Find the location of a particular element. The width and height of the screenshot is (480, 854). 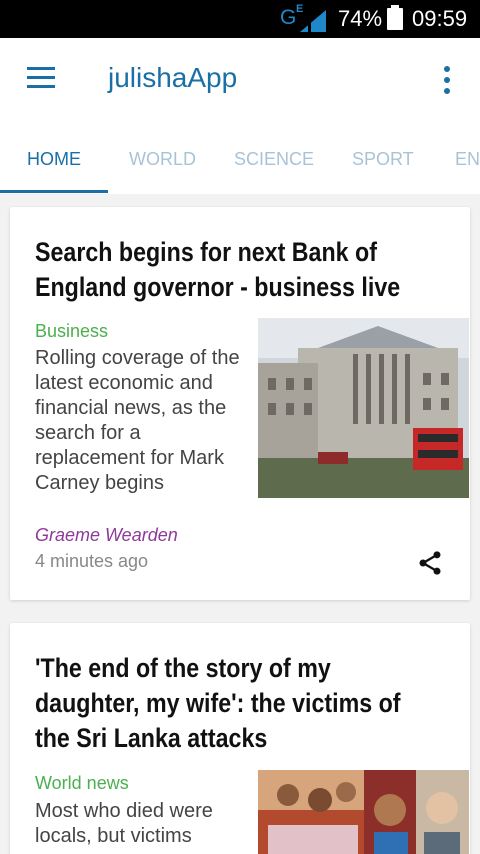

tab-science: SCIENCE is located at coordinates (274, 159).